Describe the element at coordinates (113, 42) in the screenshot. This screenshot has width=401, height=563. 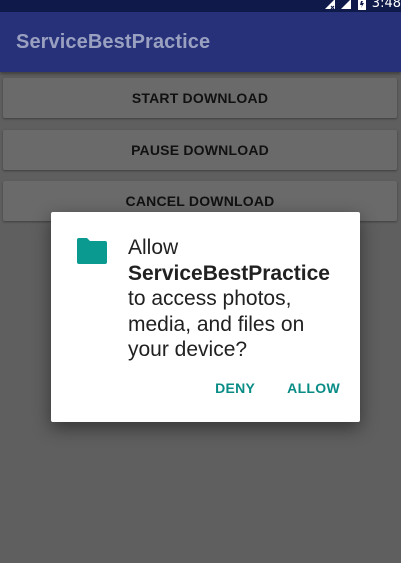
I see `app-title: ServiceBestPractice` at that location.